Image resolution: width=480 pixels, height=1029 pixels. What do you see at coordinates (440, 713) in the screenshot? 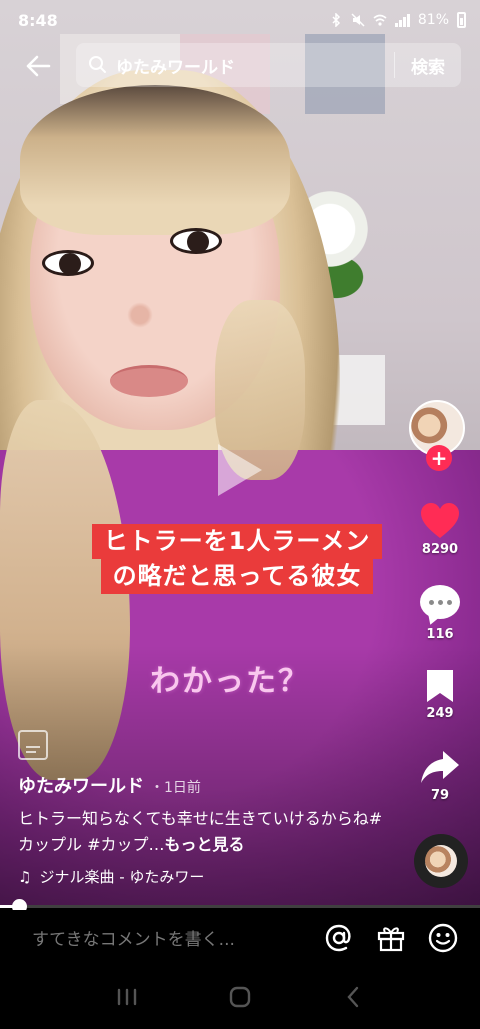
I see `bookmark-count: 249` at bounding box center [440, 713].